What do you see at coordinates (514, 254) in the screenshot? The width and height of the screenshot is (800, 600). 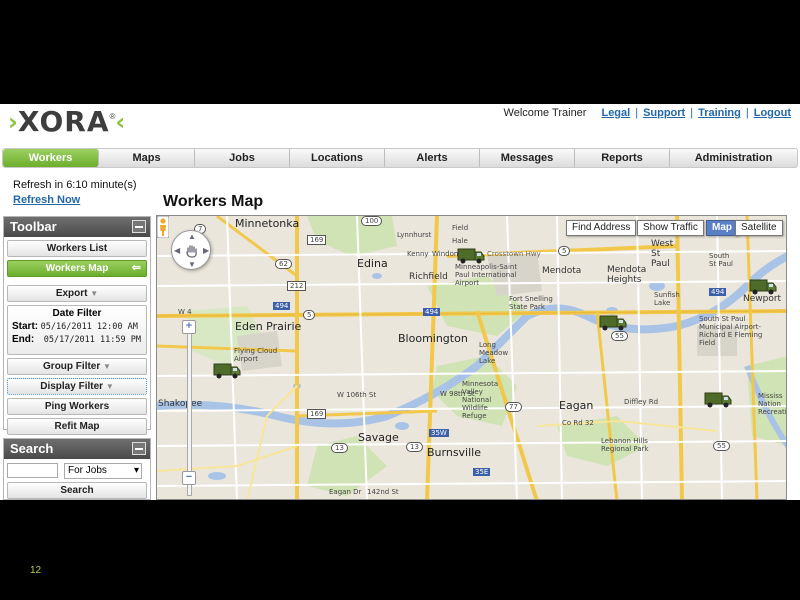 I see `map-label: Crosstown Hwy` at bounding box center [514, 254].